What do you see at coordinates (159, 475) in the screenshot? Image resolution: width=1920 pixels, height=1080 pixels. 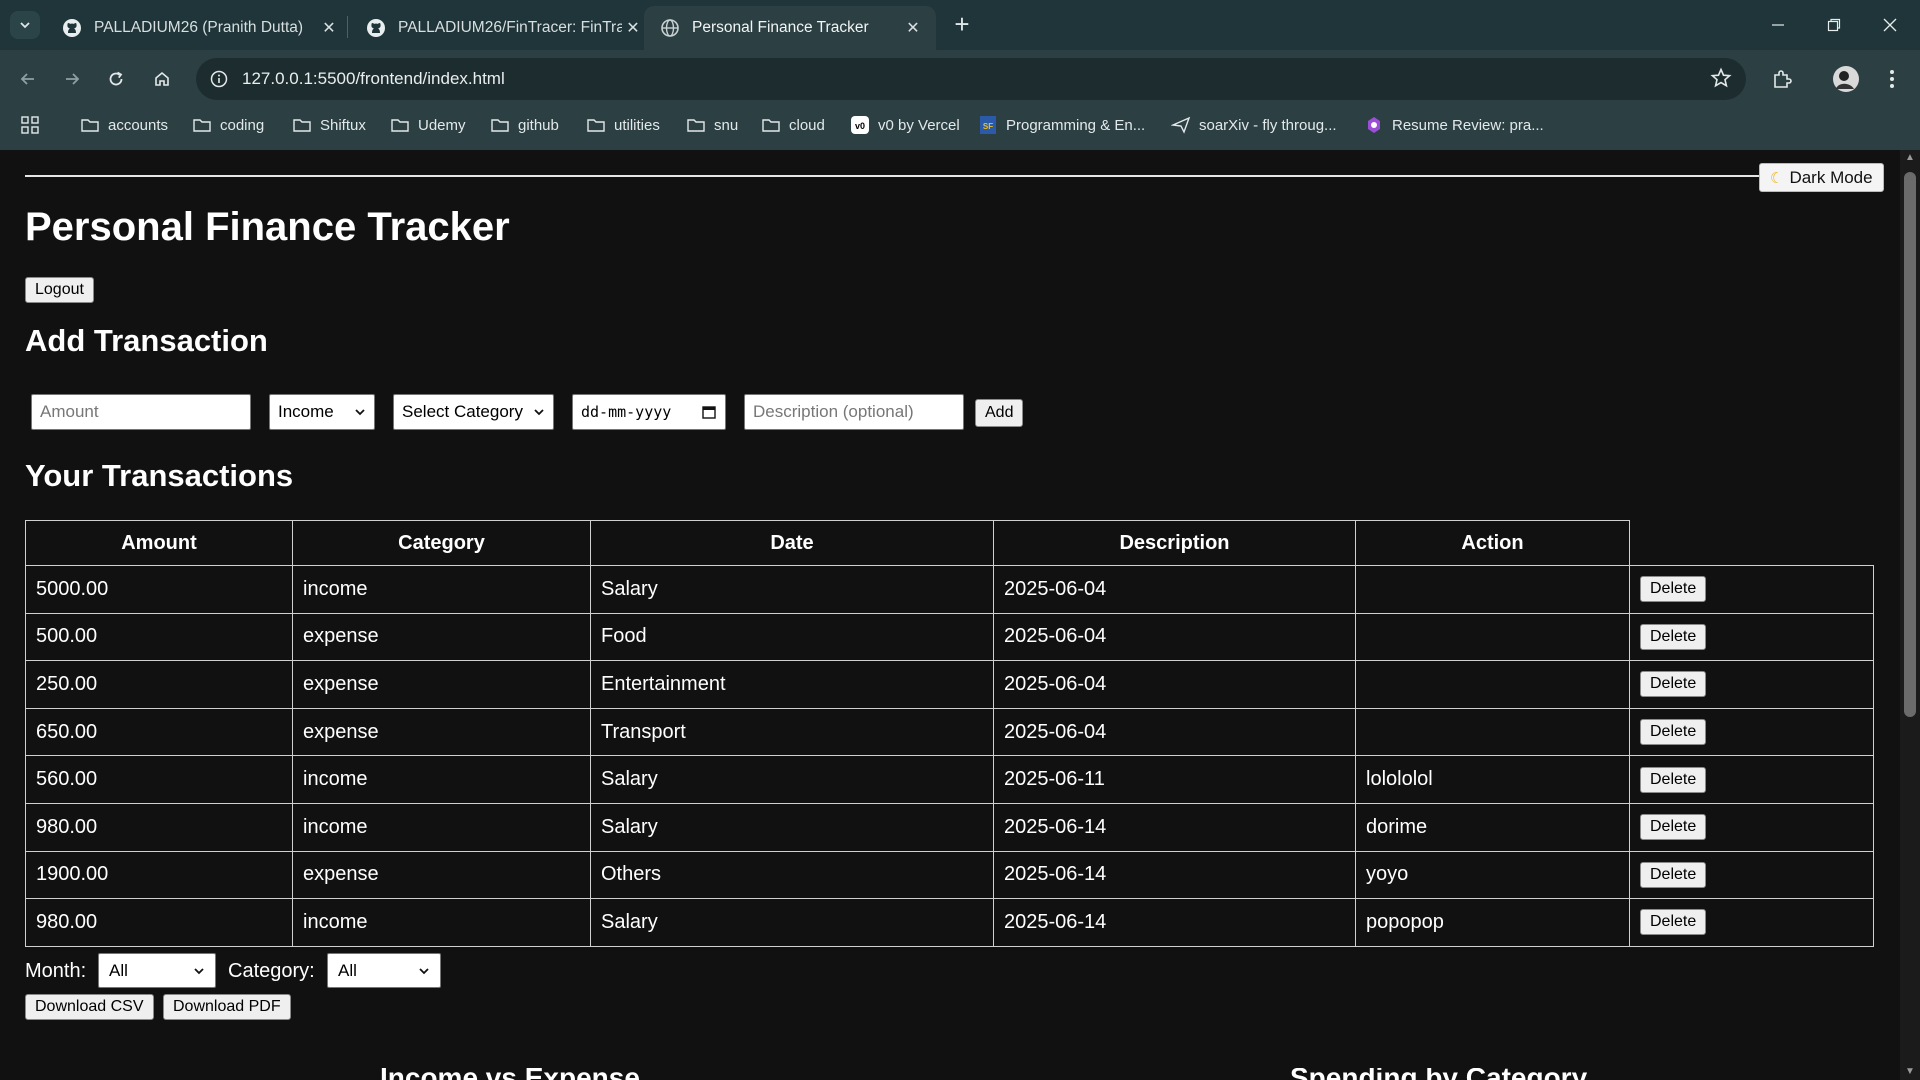 I see `transactions-heading: Your Transactions` at bounding box center [159, 475].